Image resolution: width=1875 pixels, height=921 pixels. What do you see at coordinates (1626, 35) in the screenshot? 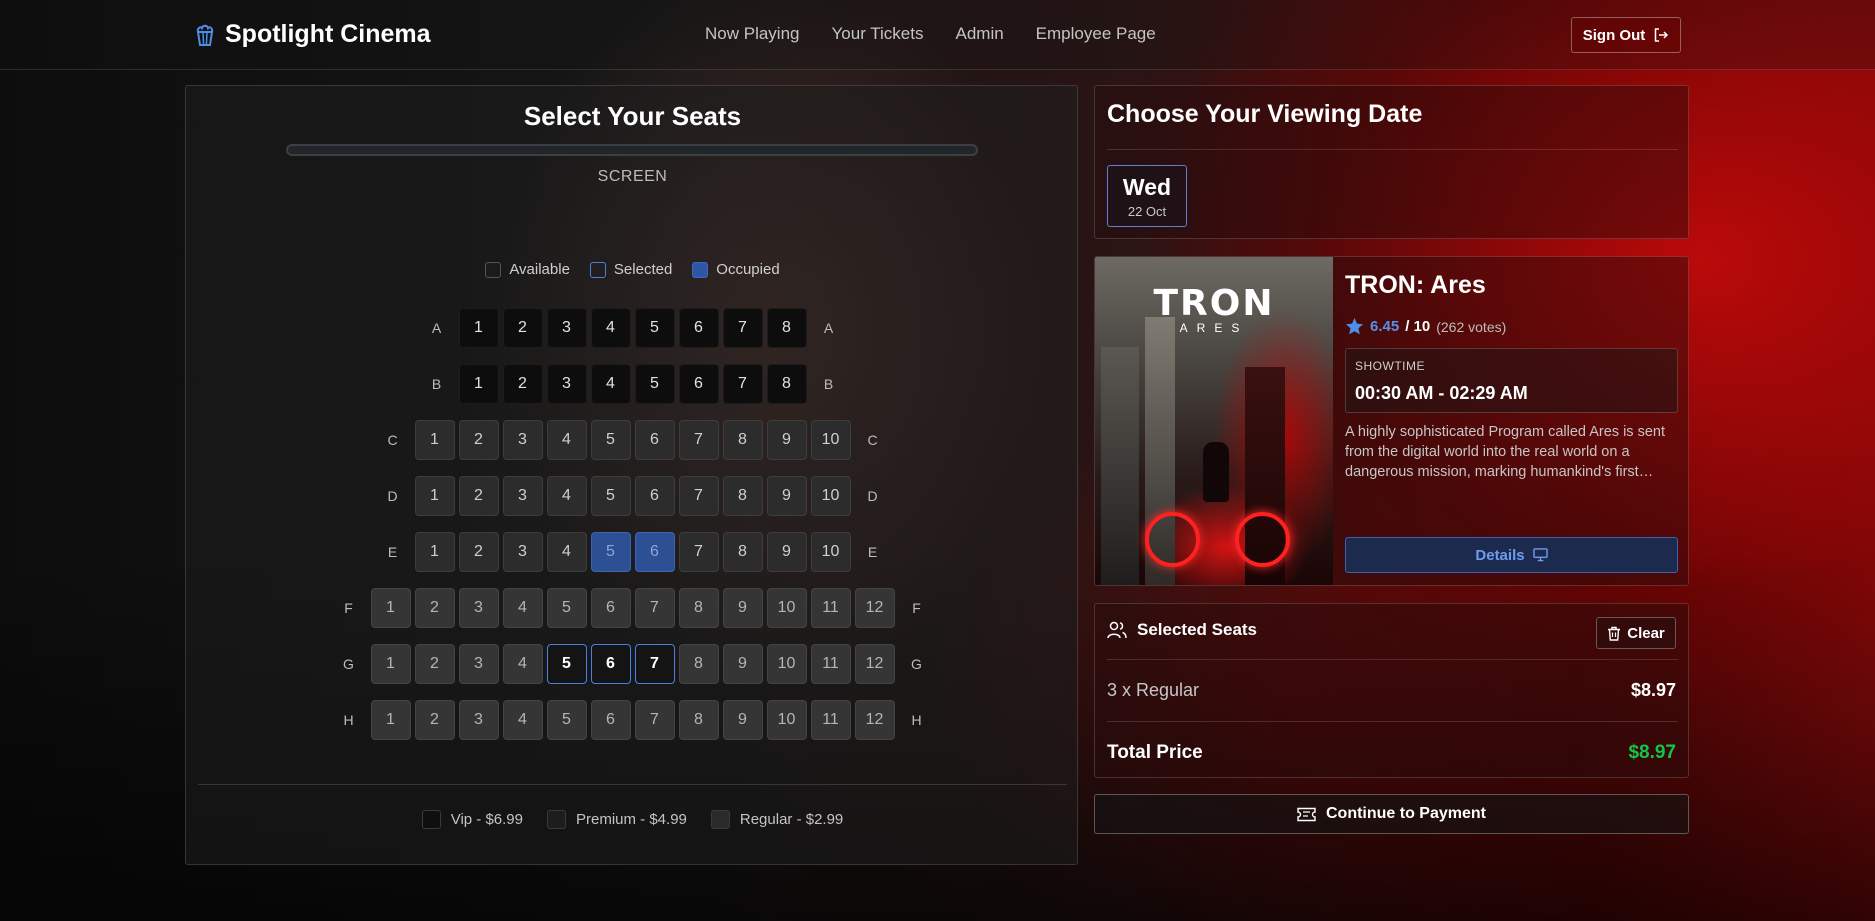
I see `sign-out-button: Sign Out` at bounding box center [1626, 35].